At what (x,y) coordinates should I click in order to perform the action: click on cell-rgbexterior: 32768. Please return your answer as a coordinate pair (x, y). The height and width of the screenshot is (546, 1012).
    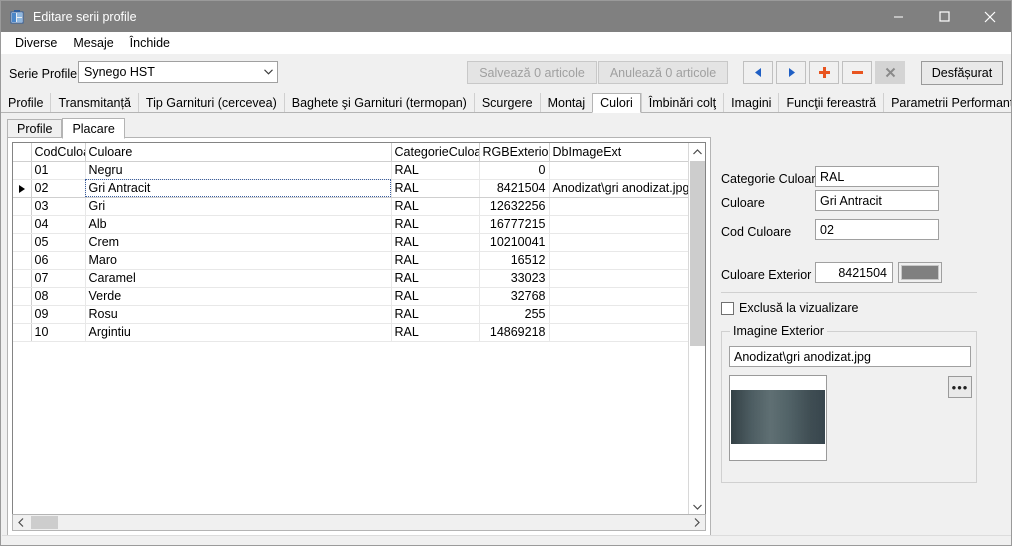
    Looking at the image, I should click on (514, 296).